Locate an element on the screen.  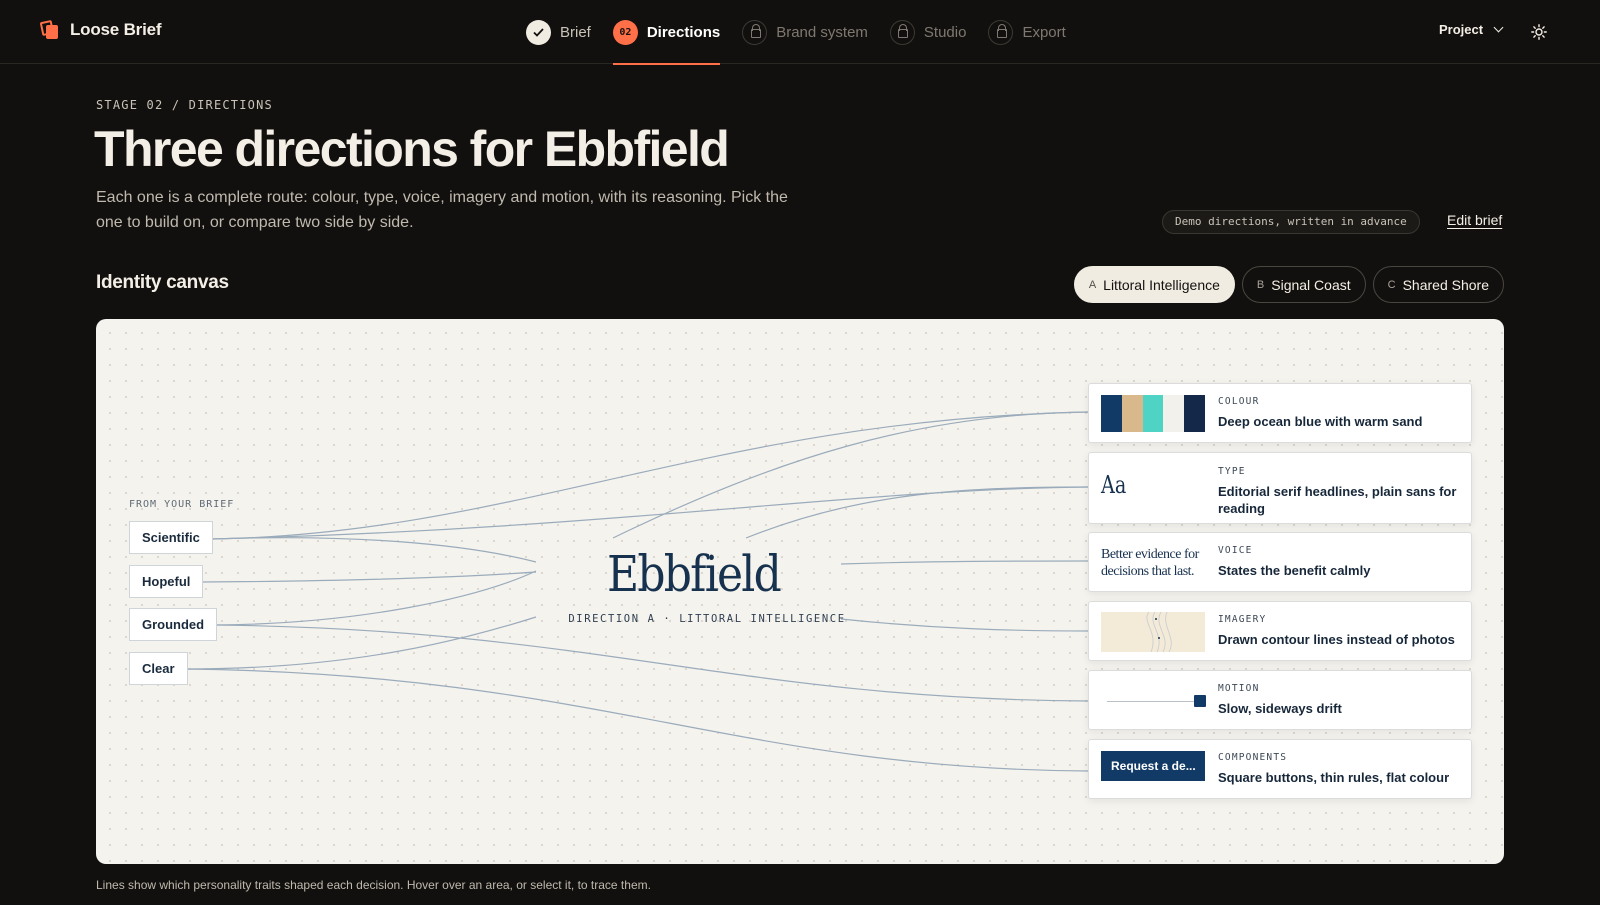
tab-direction-c: C Shared Shore is located at coordinates (1438, 284).